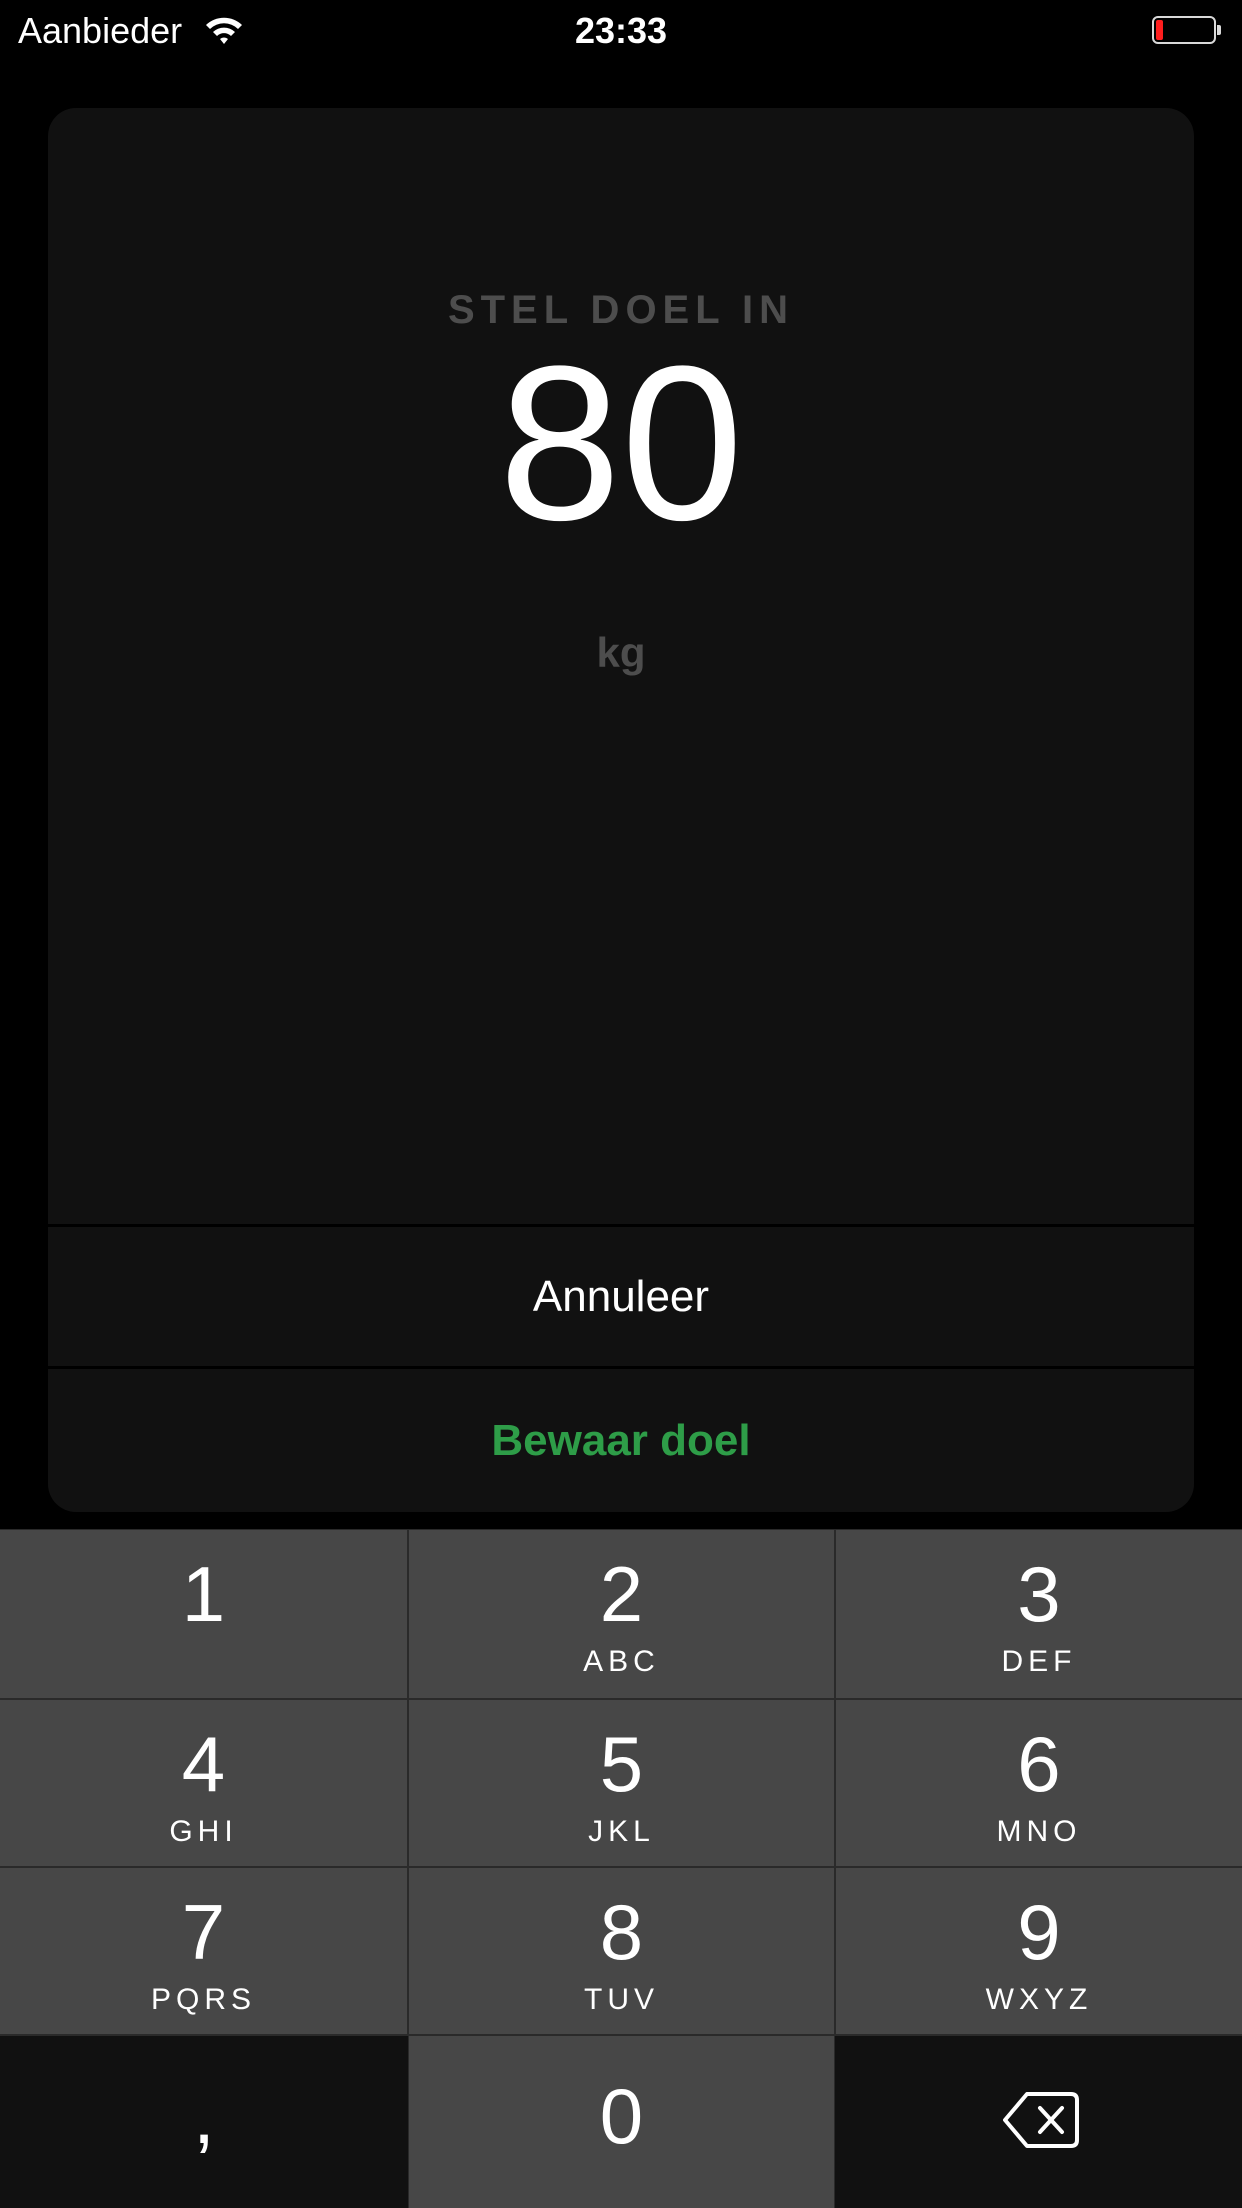 The width and height of the screenshot is (1242, 2208). I want to click on goal-value-input: 80, so click(621, 443).